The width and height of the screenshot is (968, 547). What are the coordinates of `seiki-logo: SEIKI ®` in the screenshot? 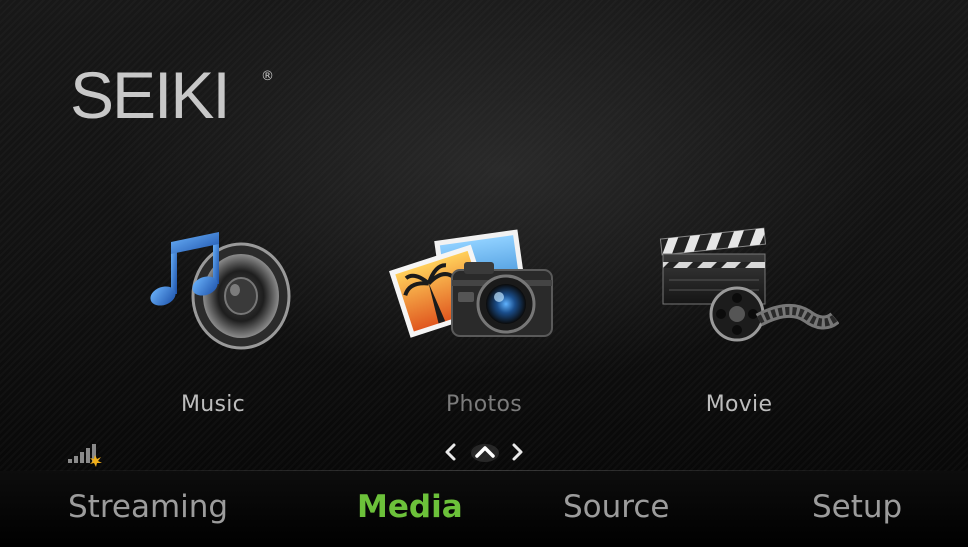 It's located at (178, 92).